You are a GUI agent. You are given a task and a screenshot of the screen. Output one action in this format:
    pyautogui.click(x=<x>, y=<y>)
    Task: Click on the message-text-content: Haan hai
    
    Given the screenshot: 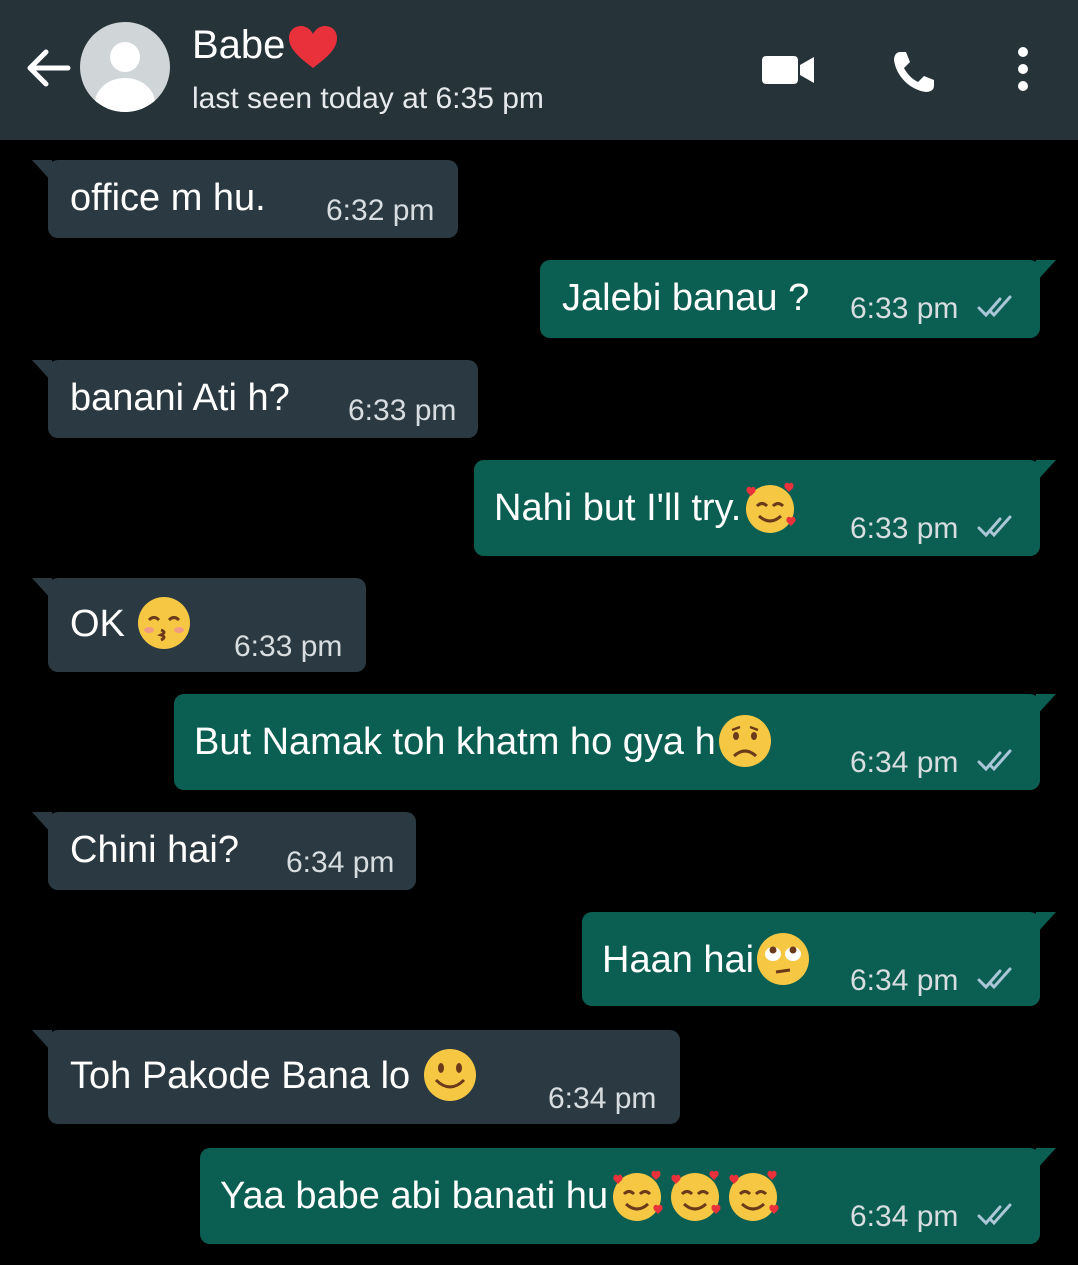 What is the action you would take?
    pyautogui.click(x=678, y=960)
    